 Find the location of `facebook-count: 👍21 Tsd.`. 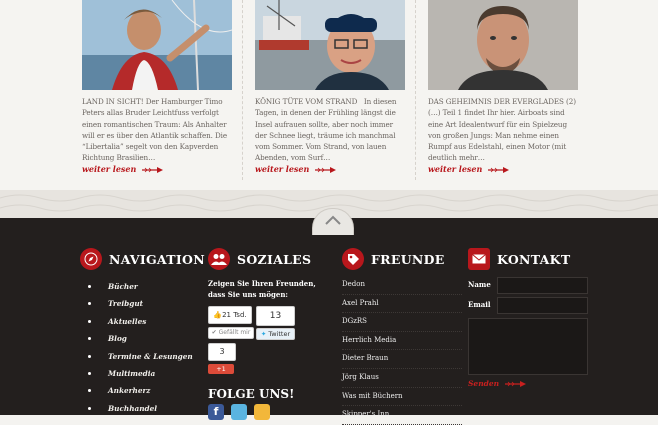

facebook-count: 👍21 Tsd. is located at coordinates (230, 315).